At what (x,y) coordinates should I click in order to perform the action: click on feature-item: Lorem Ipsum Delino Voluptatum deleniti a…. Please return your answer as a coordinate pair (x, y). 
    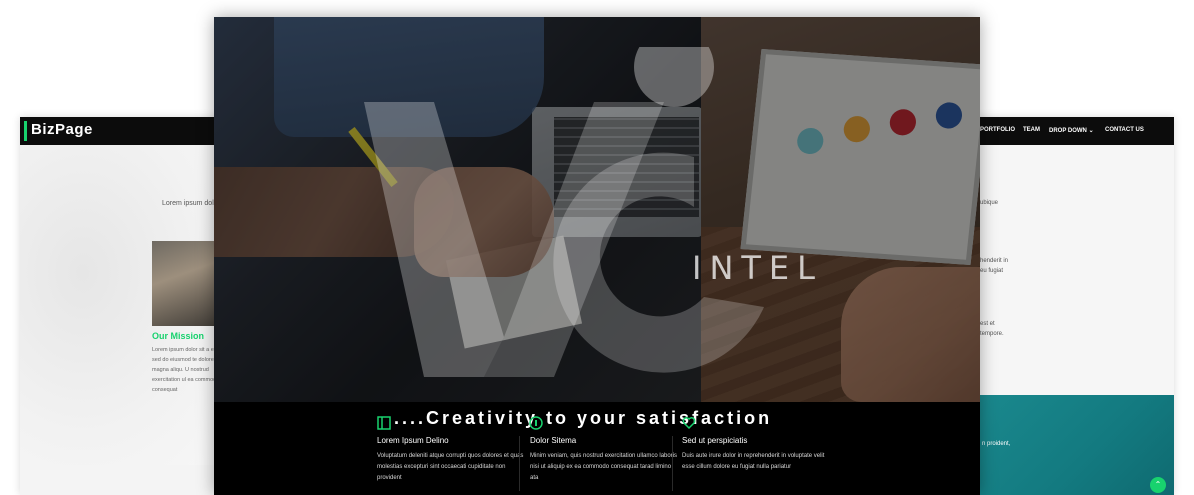
    Looking at the image, I should click on (452, 460).